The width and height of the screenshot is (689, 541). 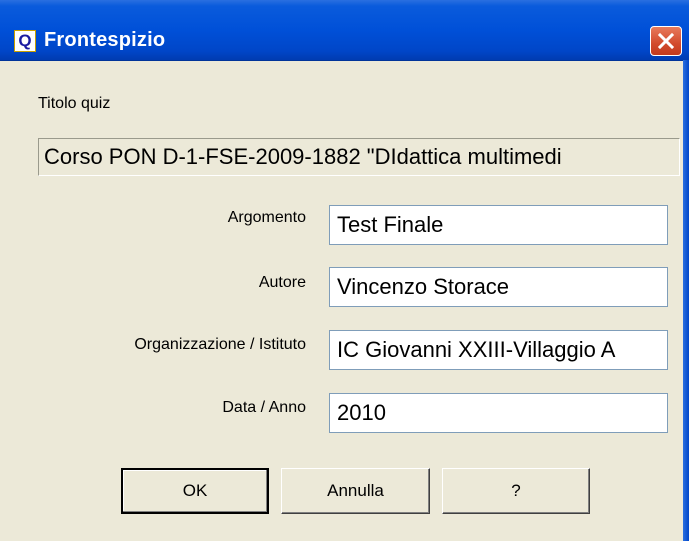 I want to click on argomento-input: Test Finale, so click(x=498, y=225).